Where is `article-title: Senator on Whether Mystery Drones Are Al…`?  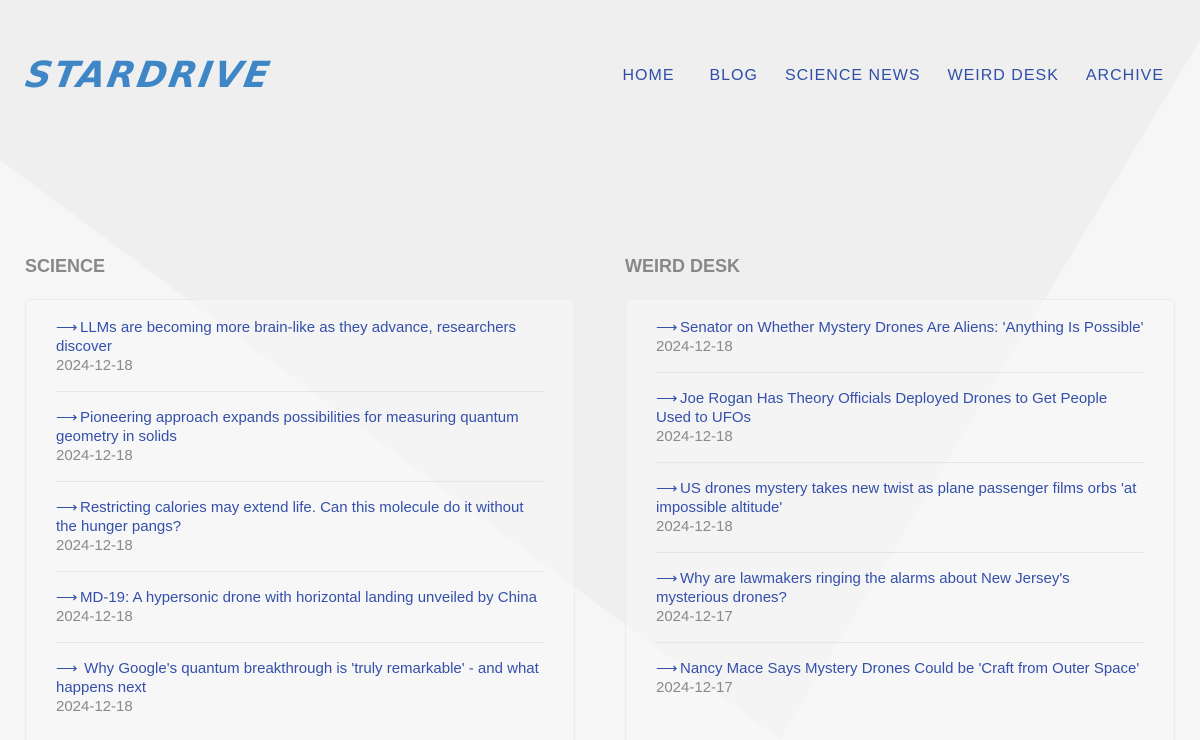 article-title: Senator on Whether Mystery Drones Are Al… is located at coordinates (912, 327).